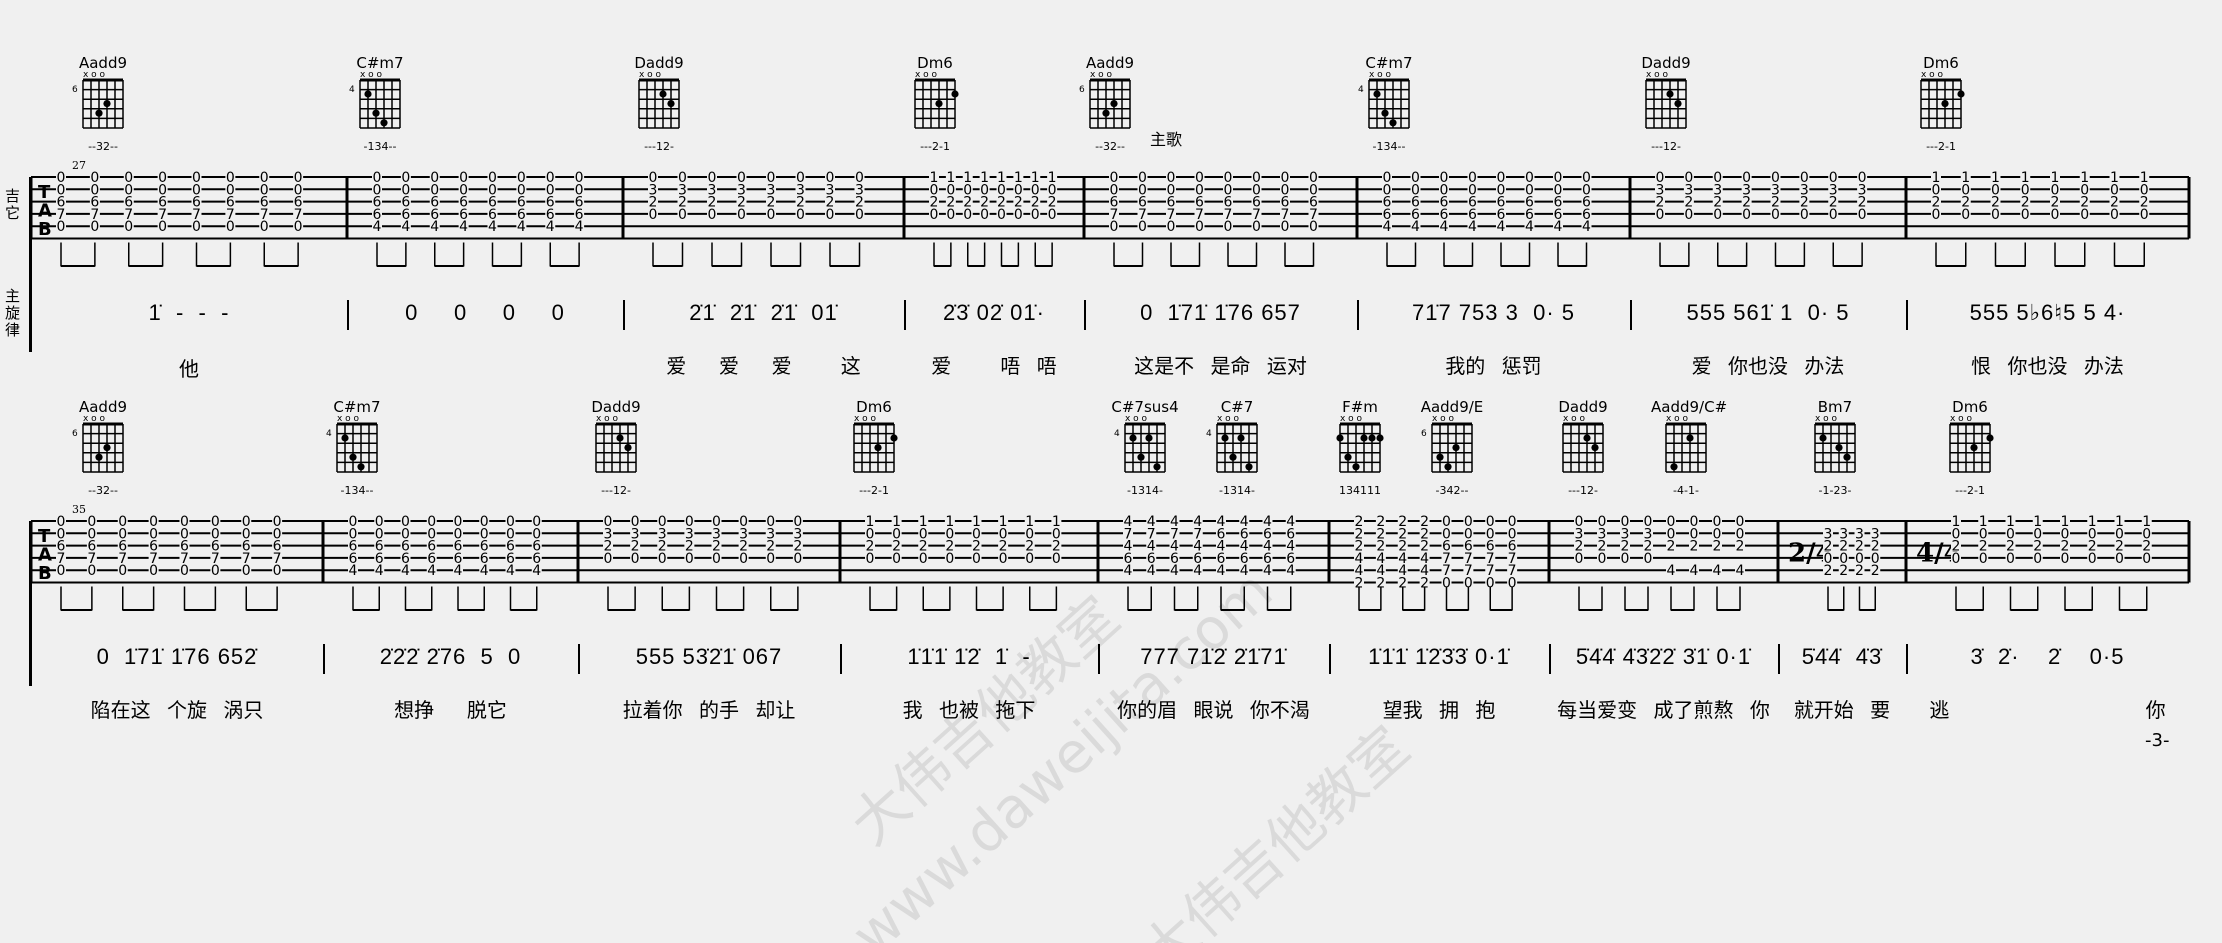 This screenshot has width=2222, height=943. I want to click on lyrics: 就开始 要, so click(1842, 710).